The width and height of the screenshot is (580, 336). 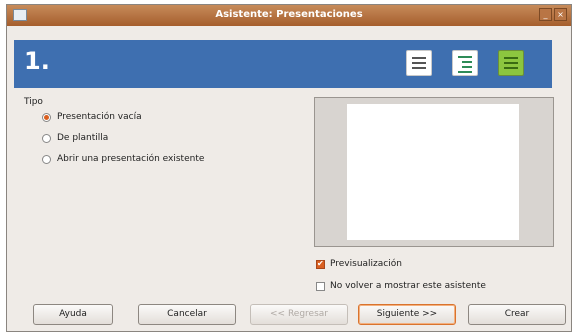 I want to click on preview-page, so click(x=433, y=172).